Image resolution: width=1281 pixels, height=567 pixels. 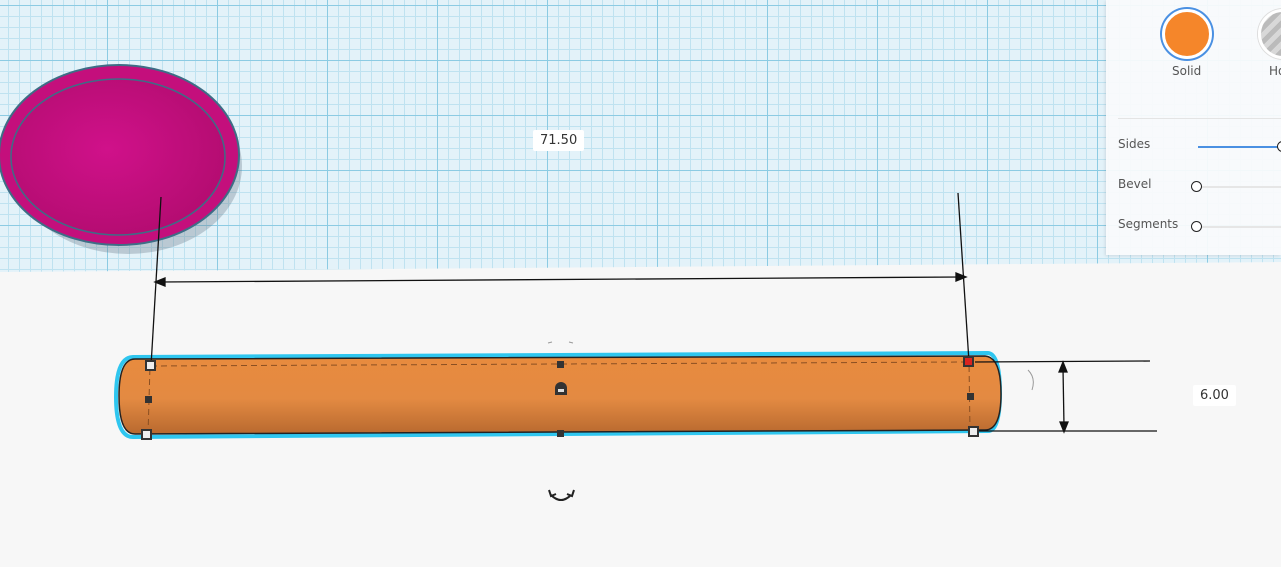 I want to click on corner-handle-active, so click(x=968, y=361).